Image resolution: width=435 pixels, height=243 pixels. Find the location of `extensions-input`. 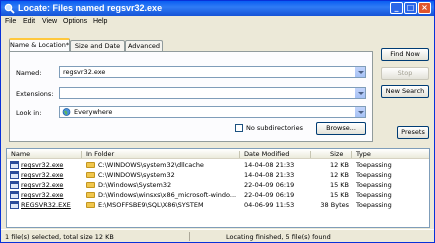

extensions-input is located at coordinates (212, 93).